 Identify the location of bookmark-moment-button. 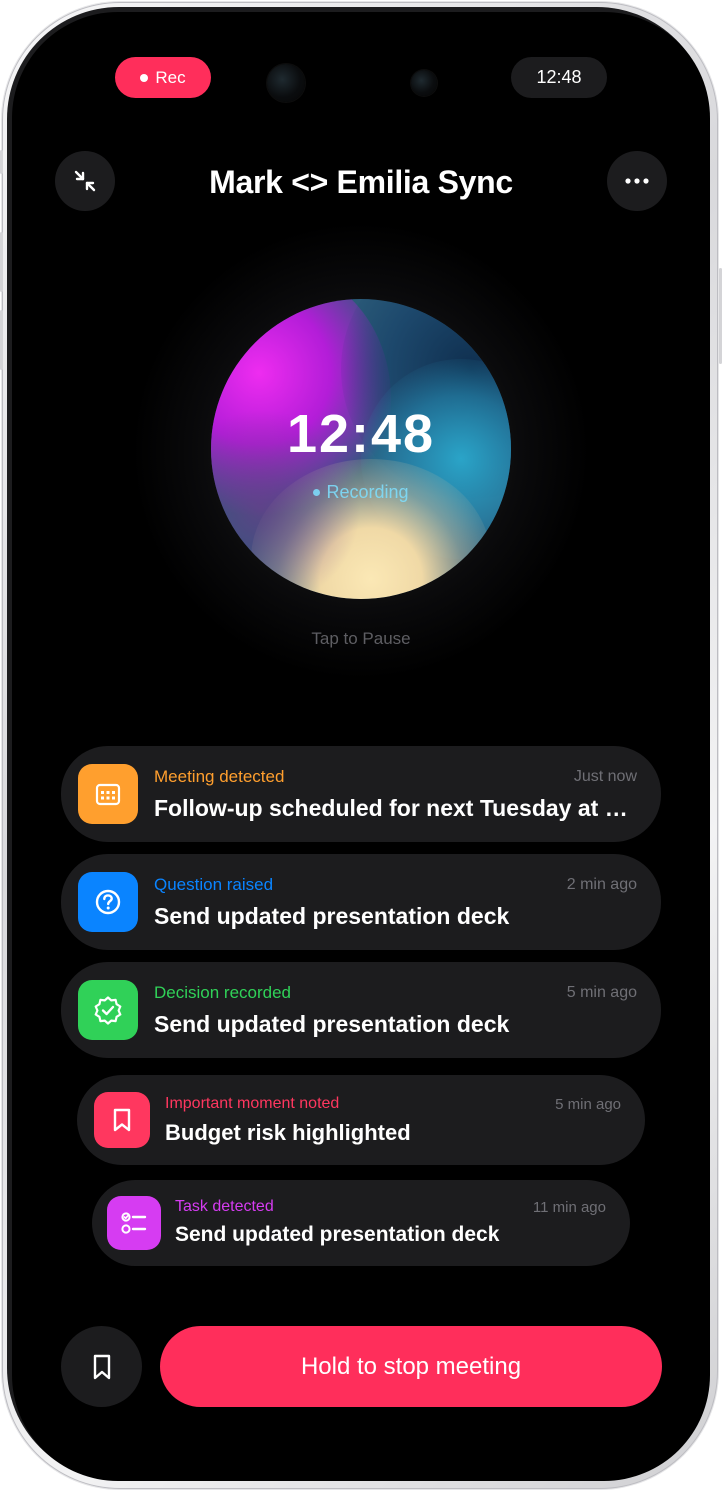
(101, 1366).